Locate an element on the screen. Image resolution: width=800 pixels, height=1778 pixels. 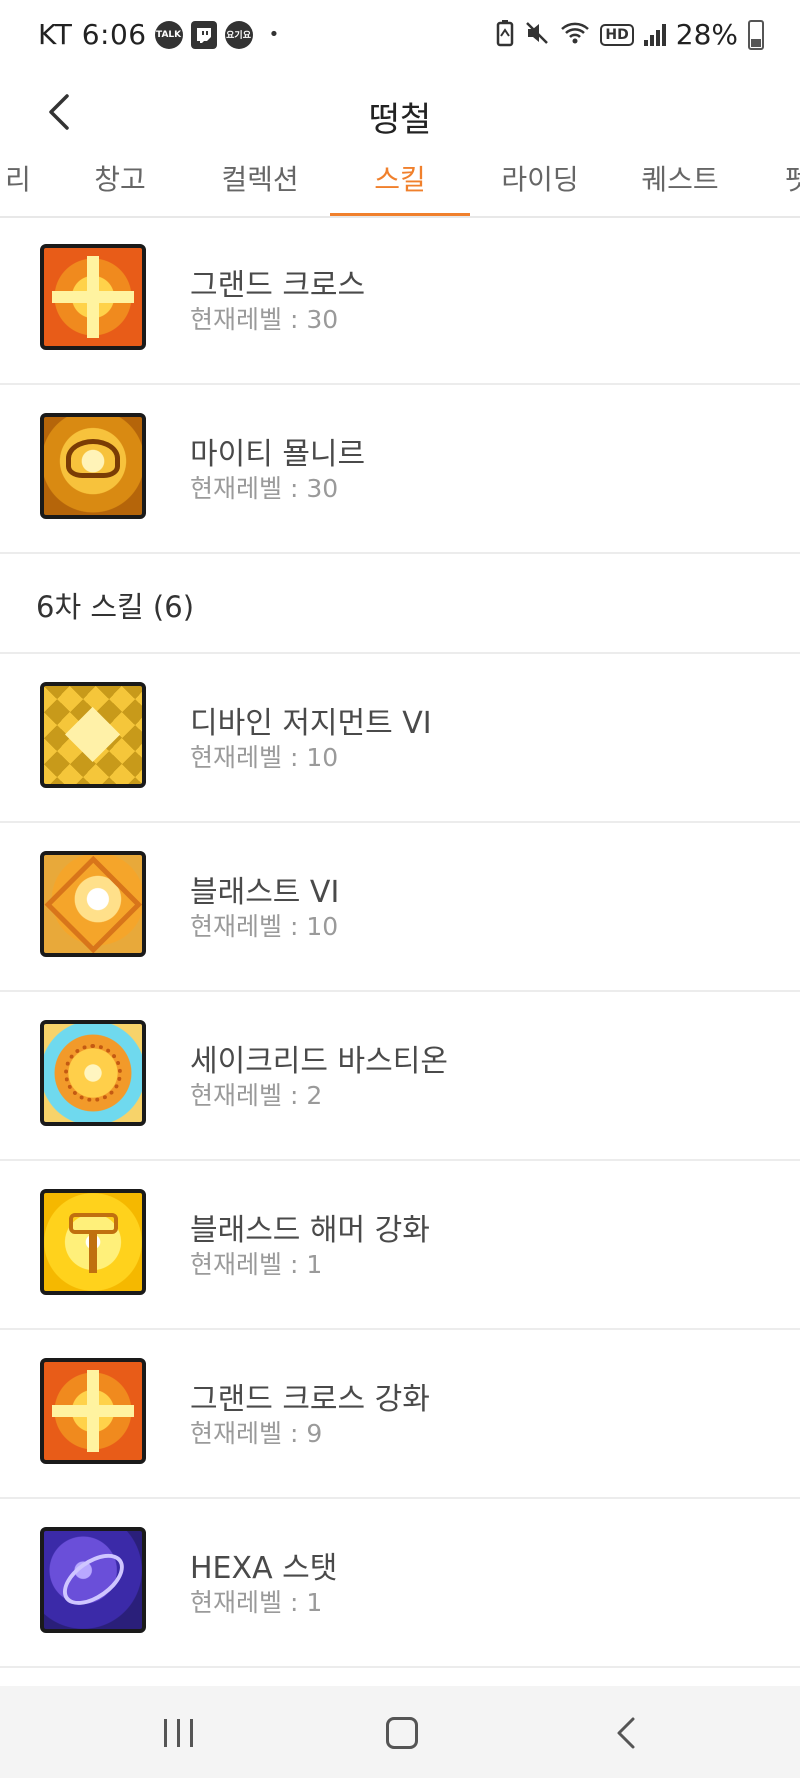
mighty-mjolnir-icon is located at coordinates (93, 466).